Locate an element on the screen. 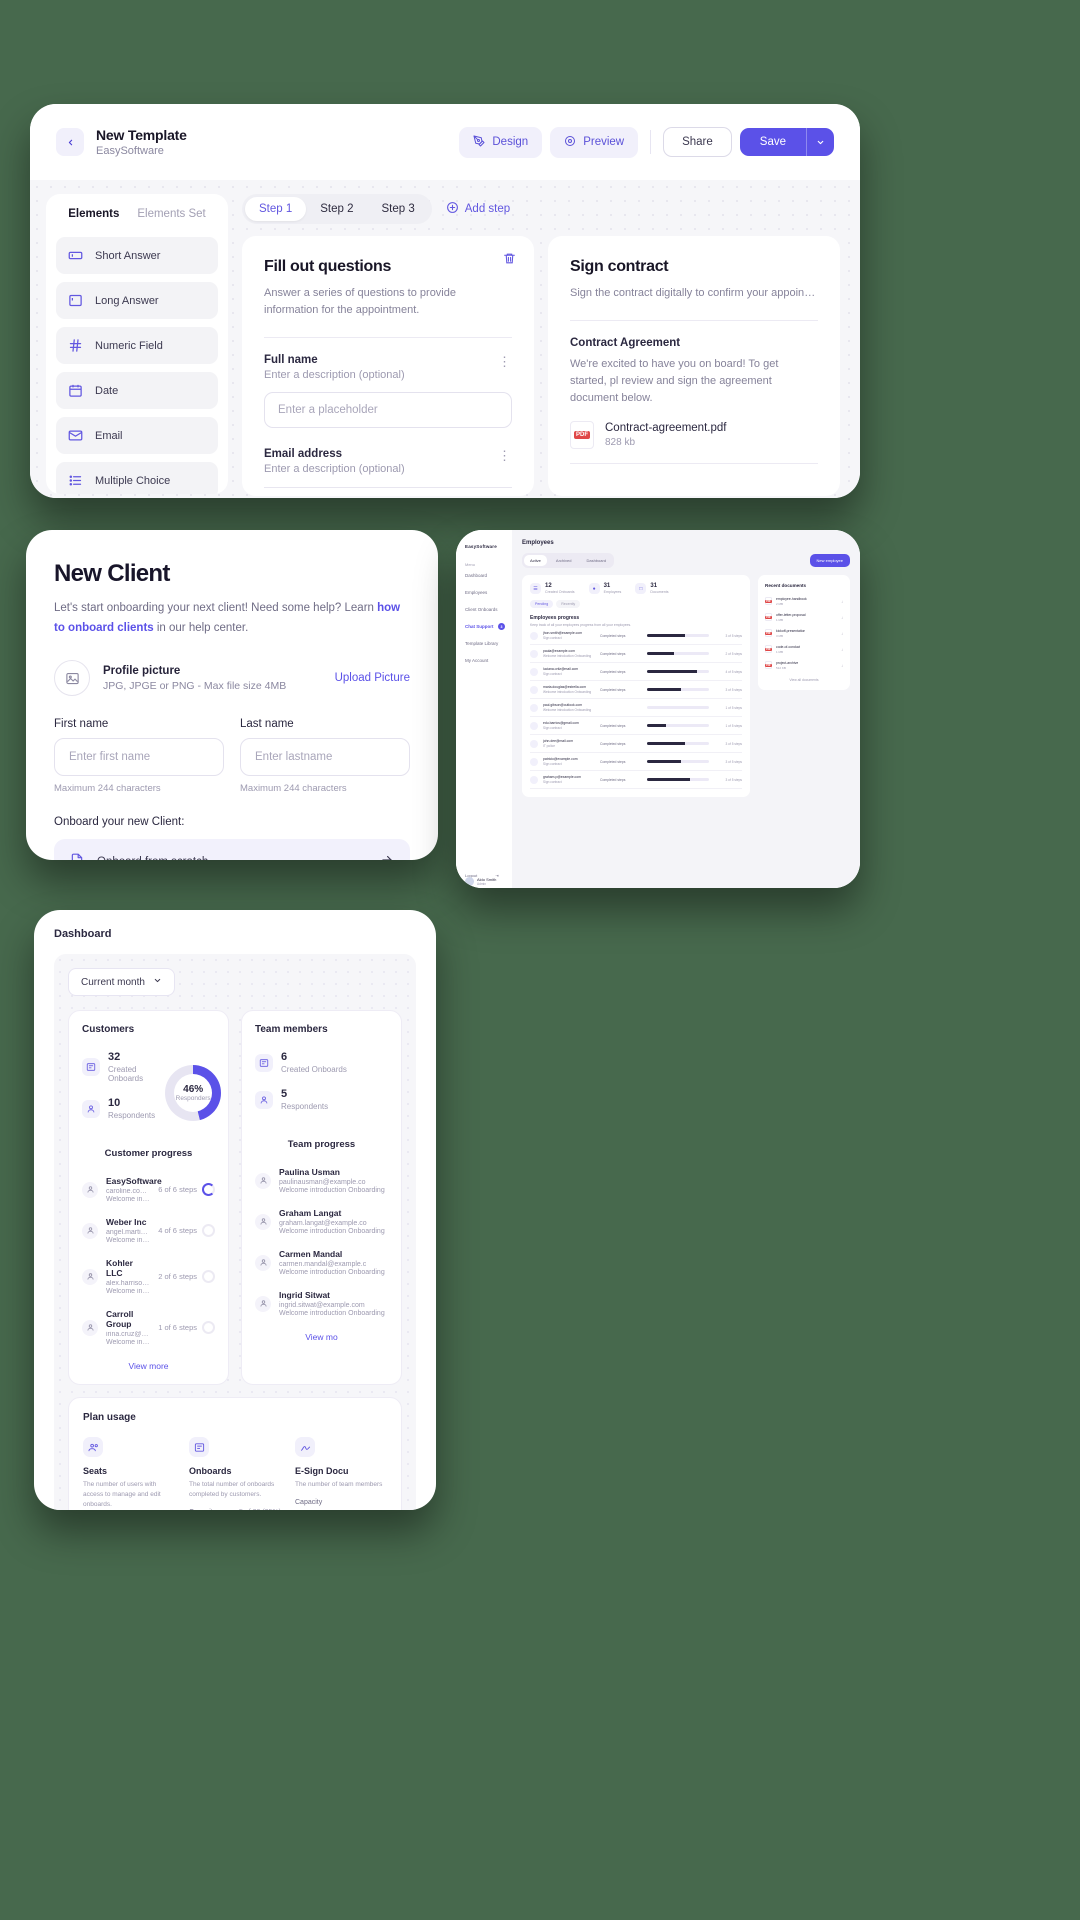 Image resolution: width=1080 pixels, height=1920 pixels. employee-steps: 1 of 5 steps is located at coordinates (733, 707).